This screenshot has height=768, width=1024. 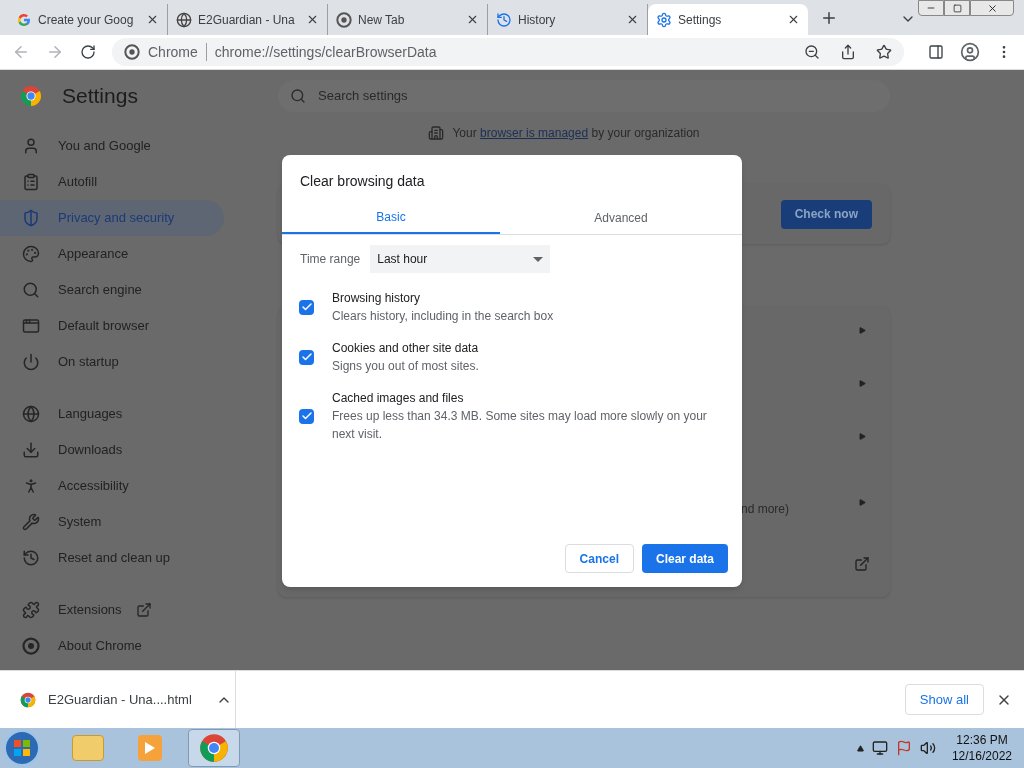 What do you see at coordinates (112, 362) in the screenshot?
I see `sidebar-item: On startup` at bounding box center [112, 362].